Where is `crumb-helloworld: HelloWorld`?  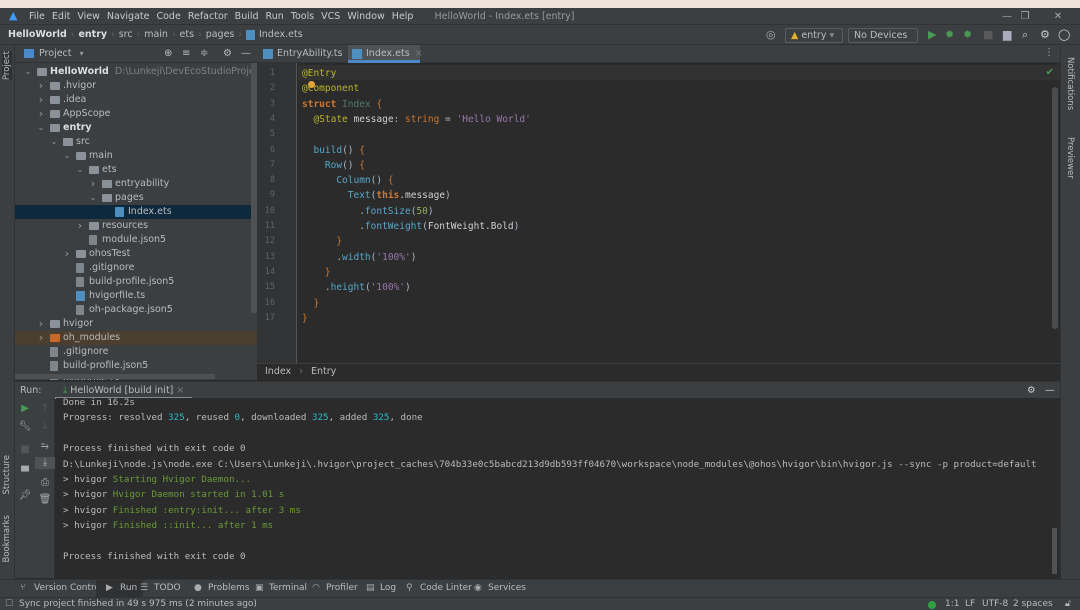 crumb-helloworld: HelloWorld is located at coordinates (37, 34).